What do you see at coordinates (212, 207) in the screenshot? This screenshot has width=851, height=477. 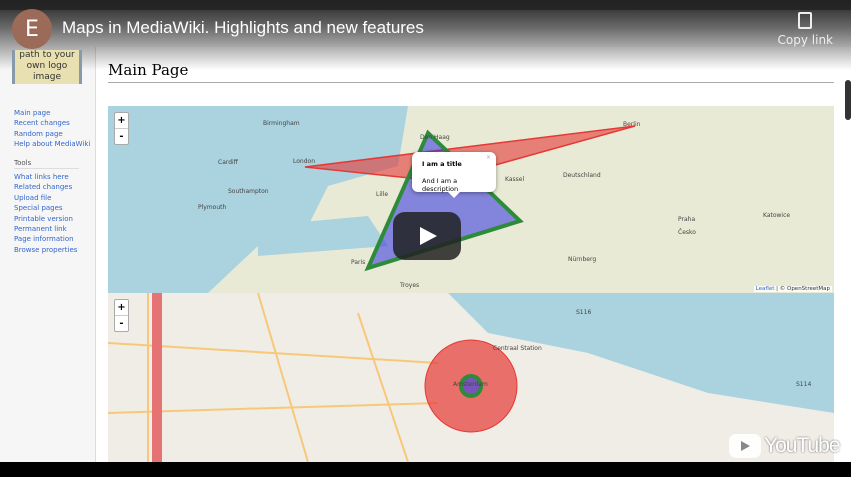 I see `map-label: Plymouth` at bounding box center [212, 207].